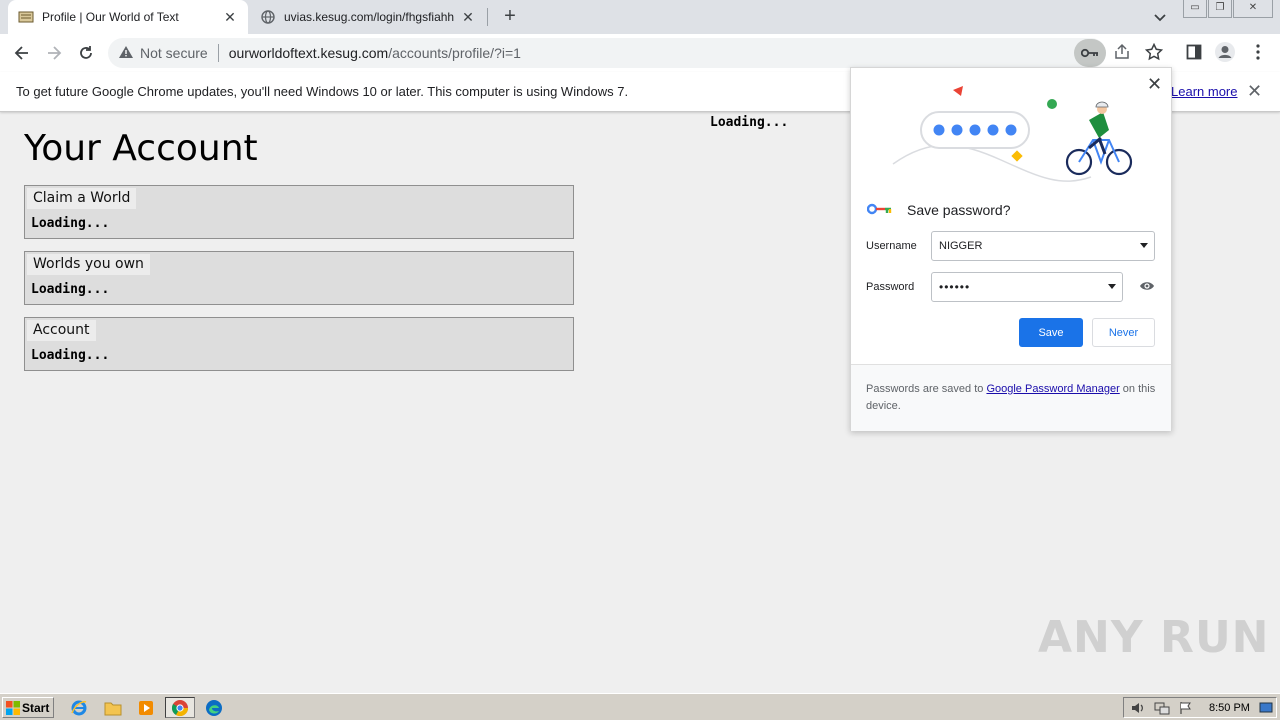 The width and height of the screenshot is (1280, 720). What do you see at coordinates (88, 264) in the screenshot?
I see `panel-title: Worlds you own` at bounding box center [88, 264].